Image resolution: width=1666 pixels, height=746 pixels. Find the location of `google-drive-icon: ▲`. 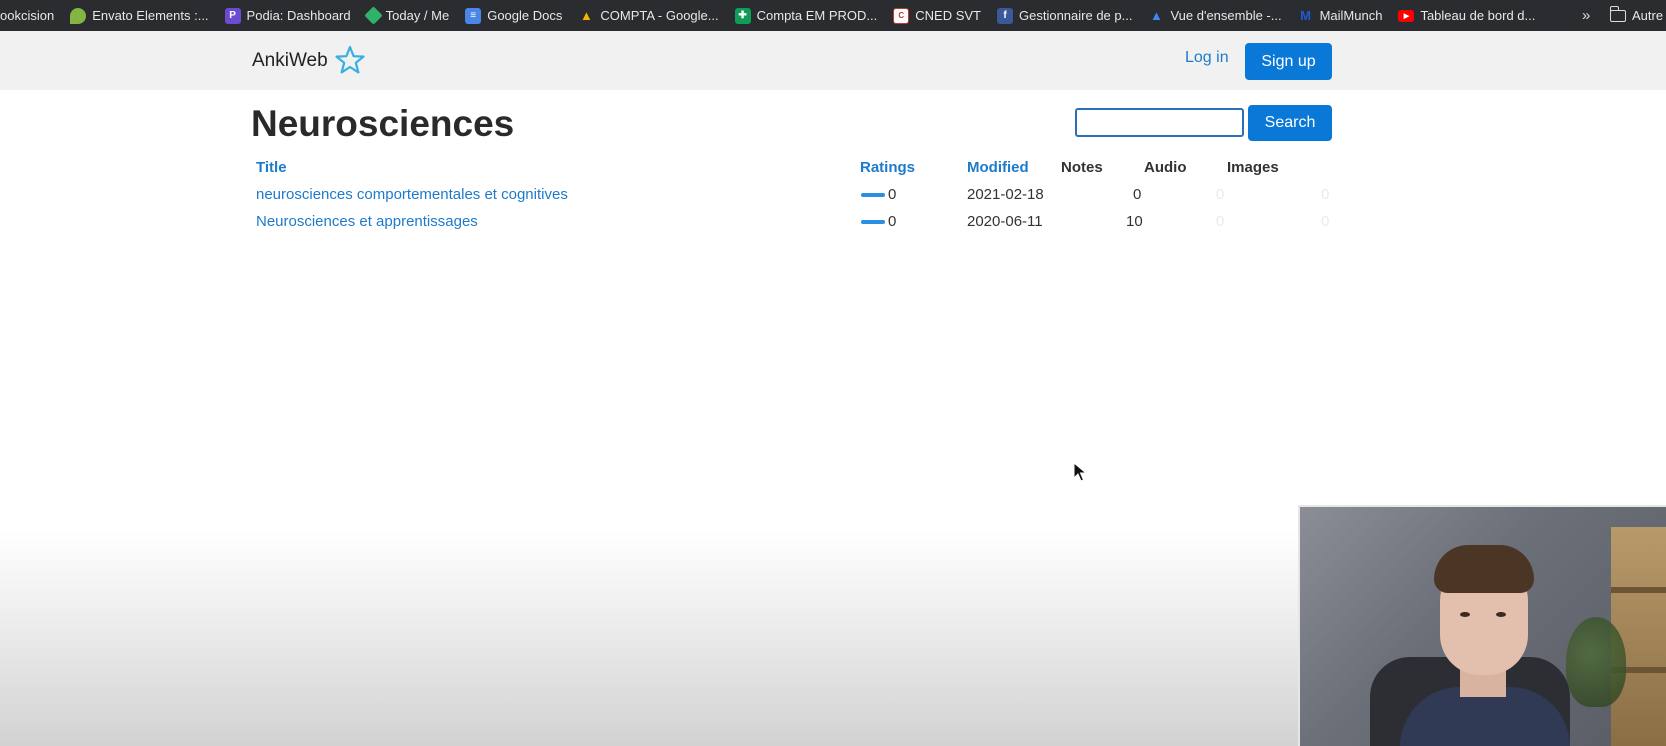

google-drive-icon: ▲ is located at coordinates (586, 15).